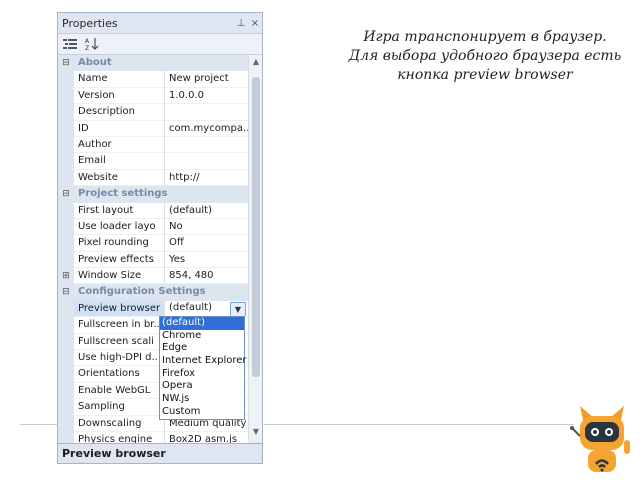  I want to click on property-row: First layout (default), so click(153, 210).